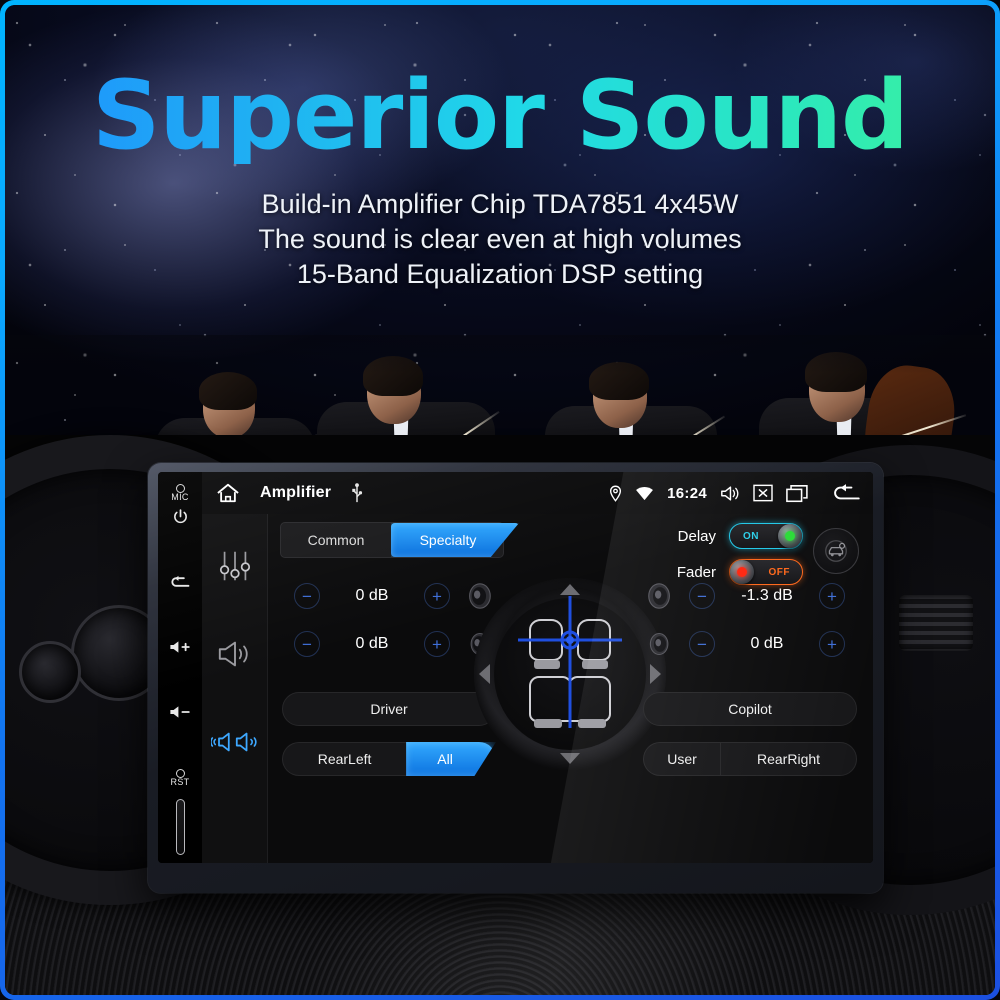 This screenshot has height=1000, width=1000. I want to click on fader-state-text: OFF, so click(779, 572).